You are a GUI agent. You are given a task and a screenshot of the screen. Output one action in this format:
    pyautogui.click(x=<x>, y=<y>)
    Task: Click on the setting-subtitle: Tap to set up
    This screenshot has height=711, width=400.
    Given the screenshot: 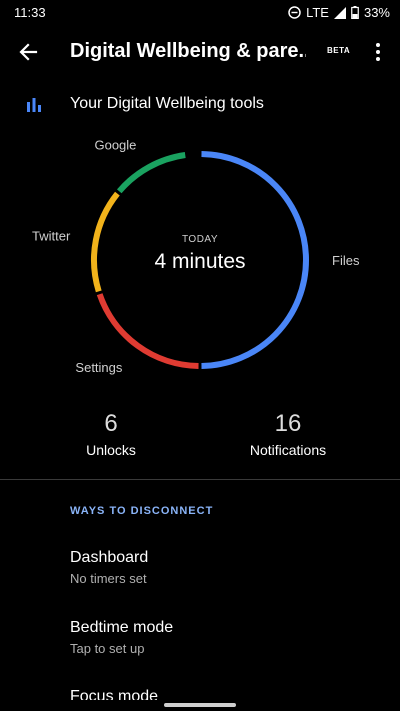 What is the action you would take?
    pyautogui.click(x=107, y=648)
    